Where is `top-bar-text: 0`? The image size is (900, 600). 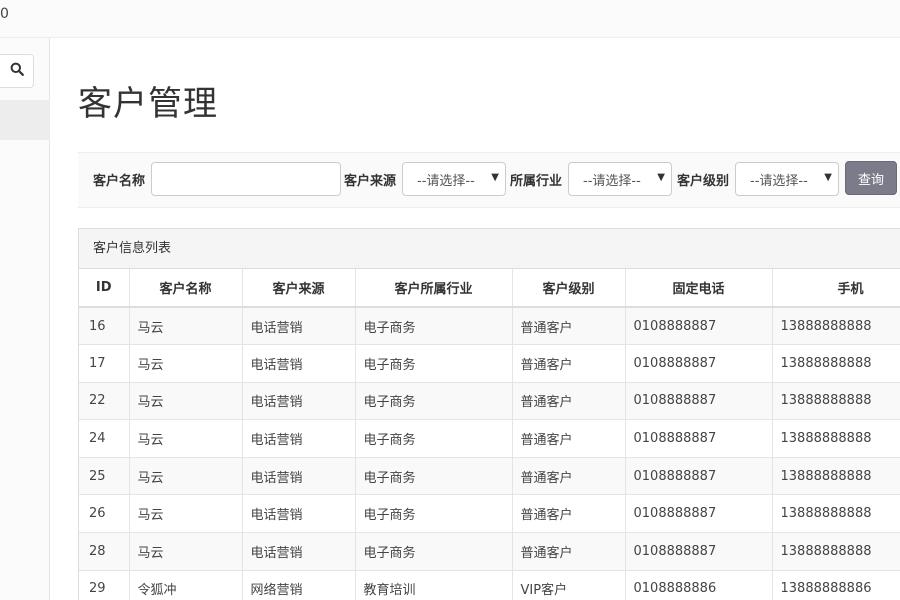
top-bar-text: 0 is located at coordinates (4, 14).